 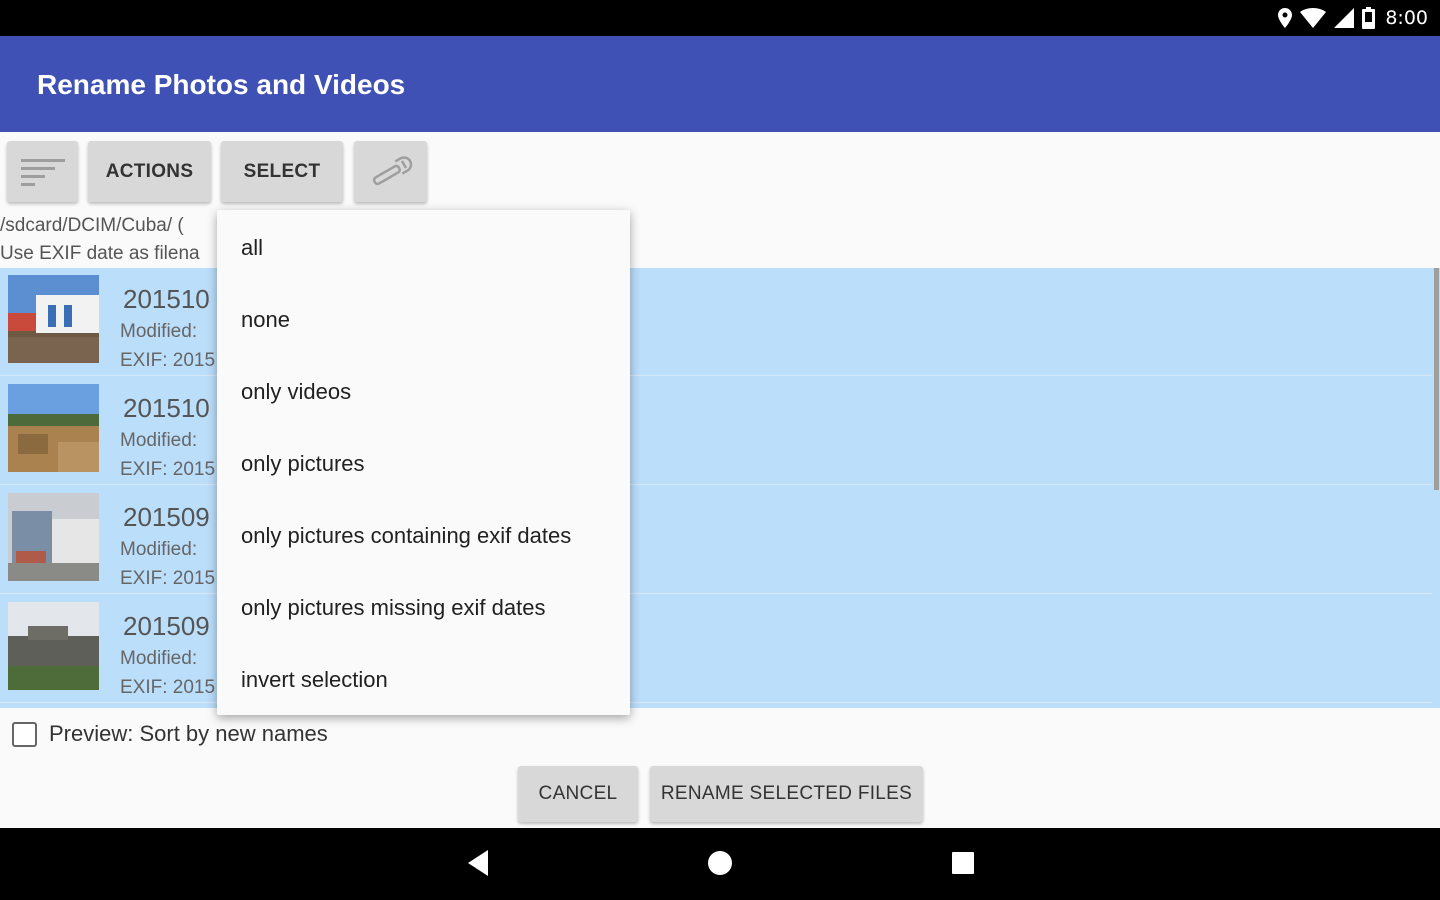 What do you see at coordinates (423, 608) in the screenshot?
I see `menu-item-pictures-missing-exif: only pictures missing exif dates` at bounding box center [423, 608].